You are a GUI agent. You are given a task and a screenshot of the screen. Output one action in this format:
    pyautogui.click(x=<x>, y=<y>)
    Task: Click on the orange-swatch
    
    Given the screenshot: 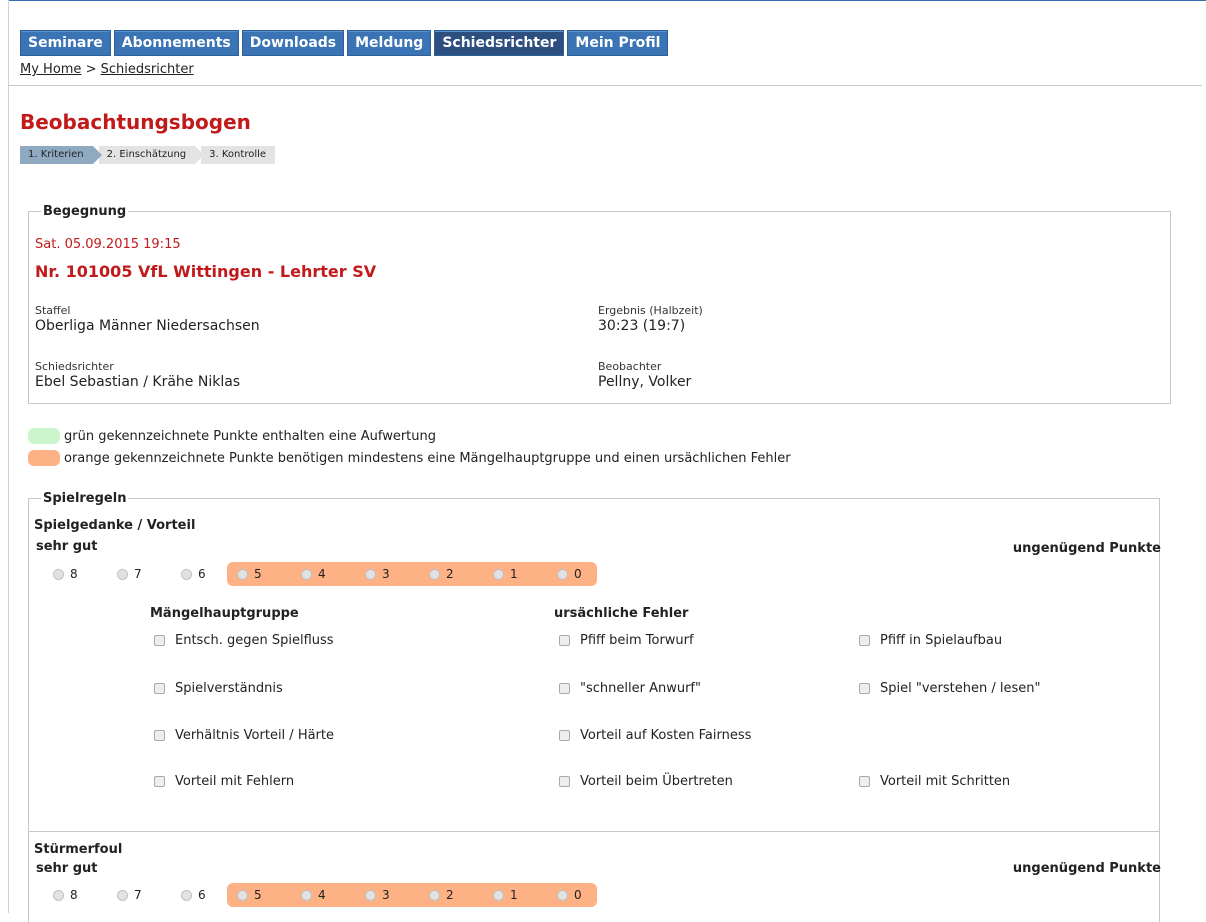 What is the action you would take?
    pyautogui.click(x=44, y=458)
    